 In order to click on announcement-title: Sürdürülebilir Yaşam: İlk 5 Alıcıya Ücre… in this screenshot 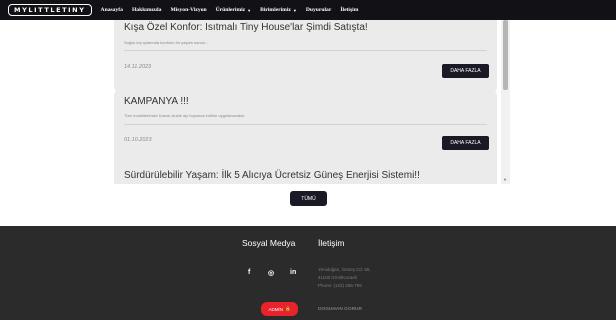, I will do `click(272, 175)`.